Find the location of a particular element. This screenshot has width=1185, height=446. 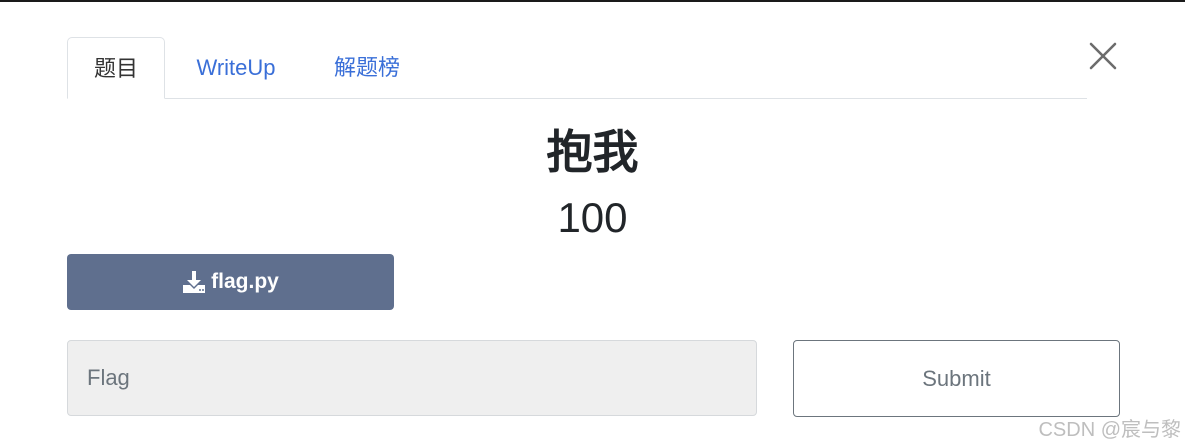

close-icon is located at coordinates (1103, 56).